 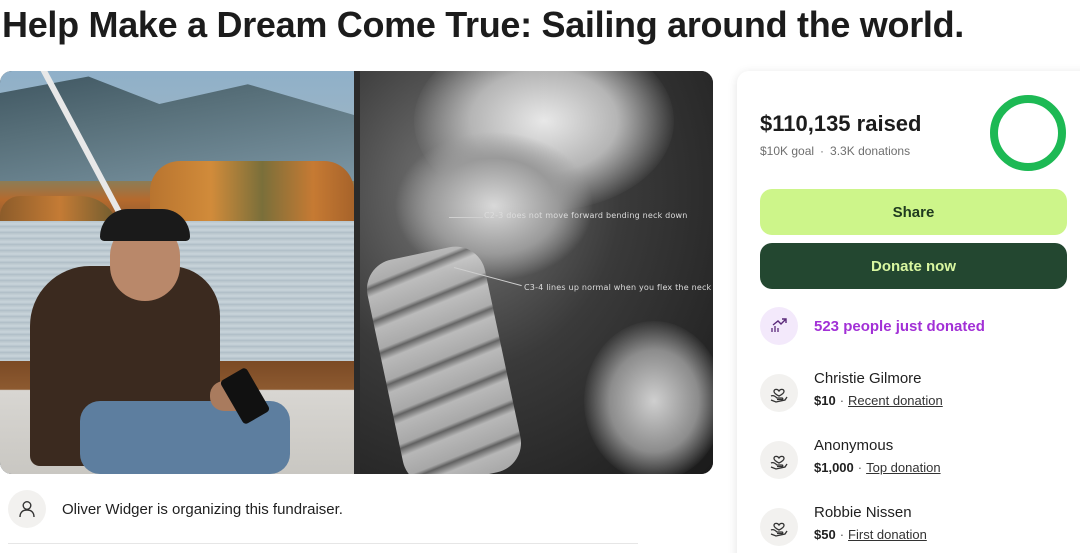 I want to click on person-figure, so click(x=155, y=312).